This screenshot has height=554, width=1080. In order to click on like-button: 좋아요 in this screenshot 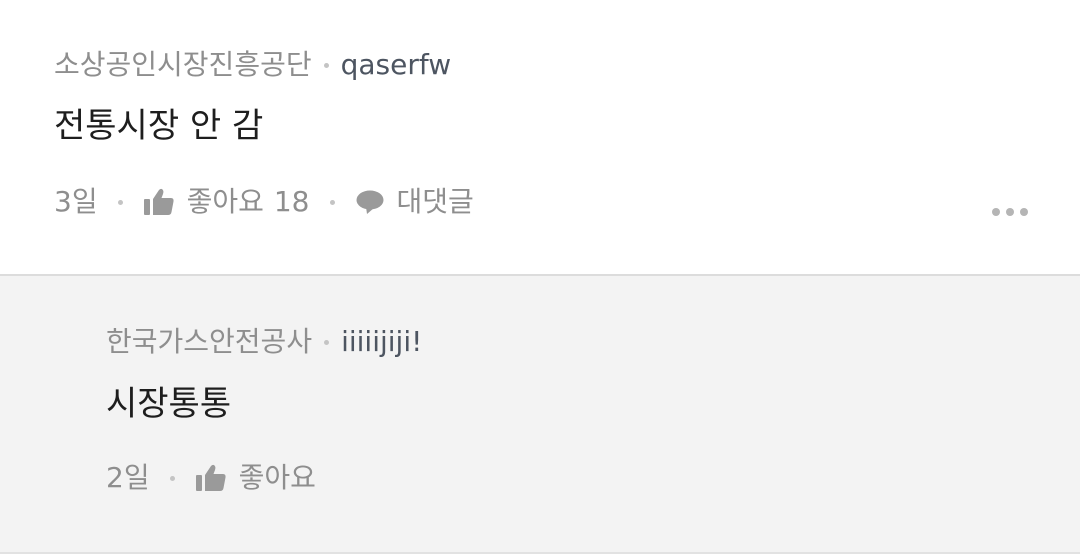, I will do `click(255, 478)`.